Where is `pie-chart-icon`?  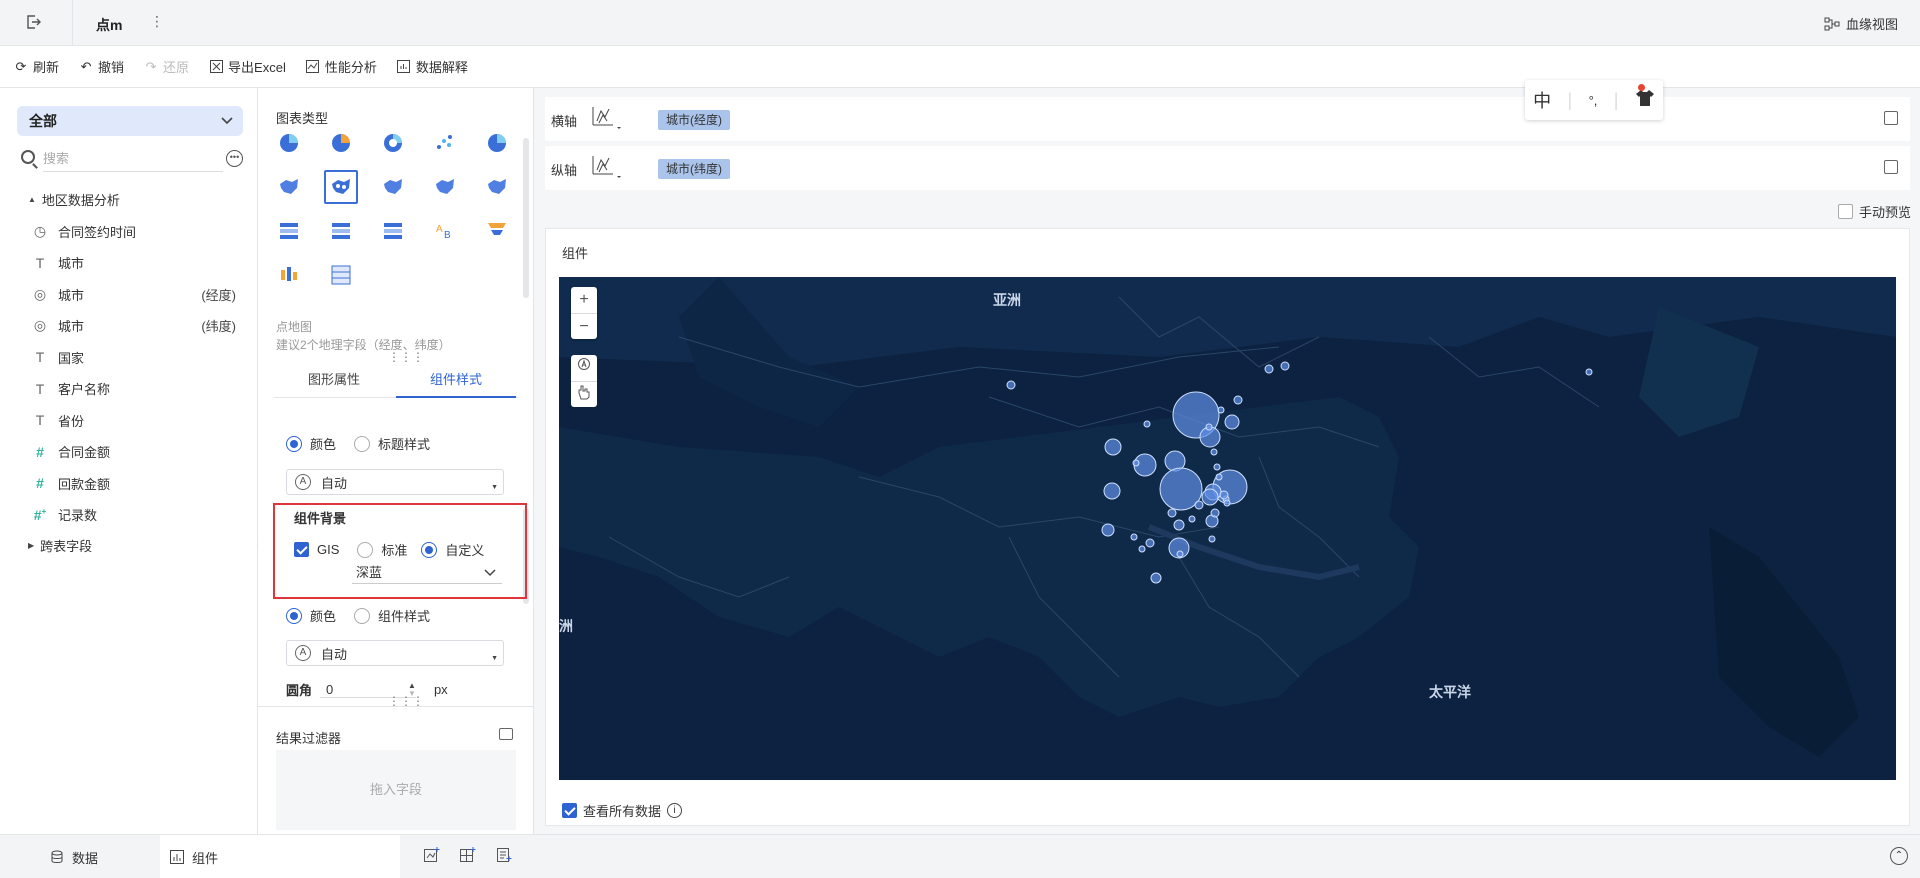
pie-chart-icon is located at coordinates (289, 143).